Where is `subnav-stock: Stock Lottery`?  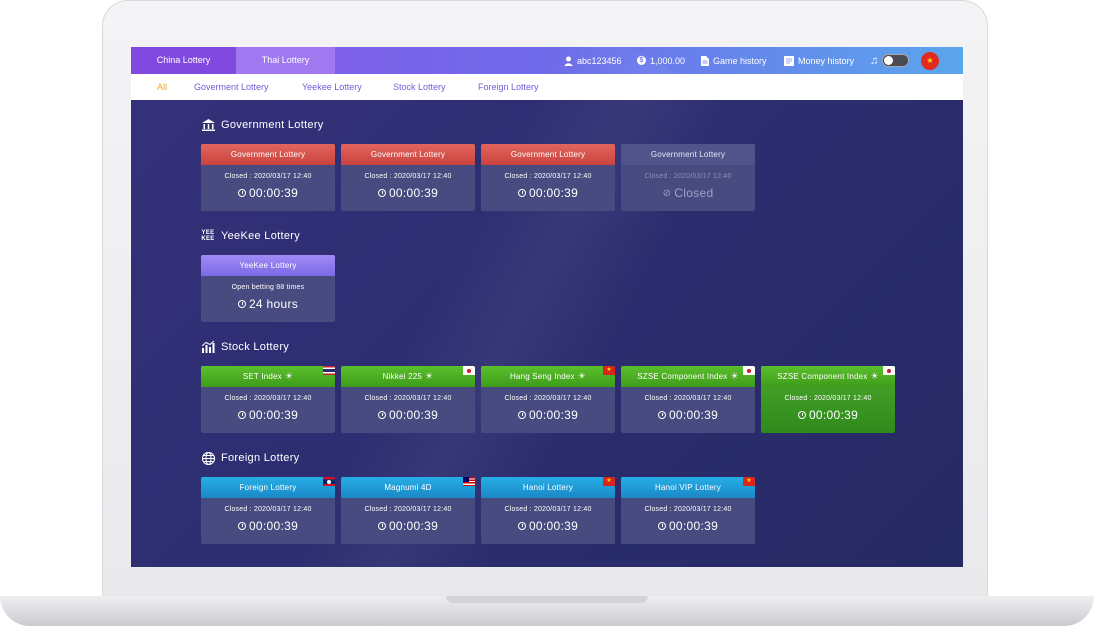
subnav-stock: Stock Lottery is located at coordinates (419, 87).